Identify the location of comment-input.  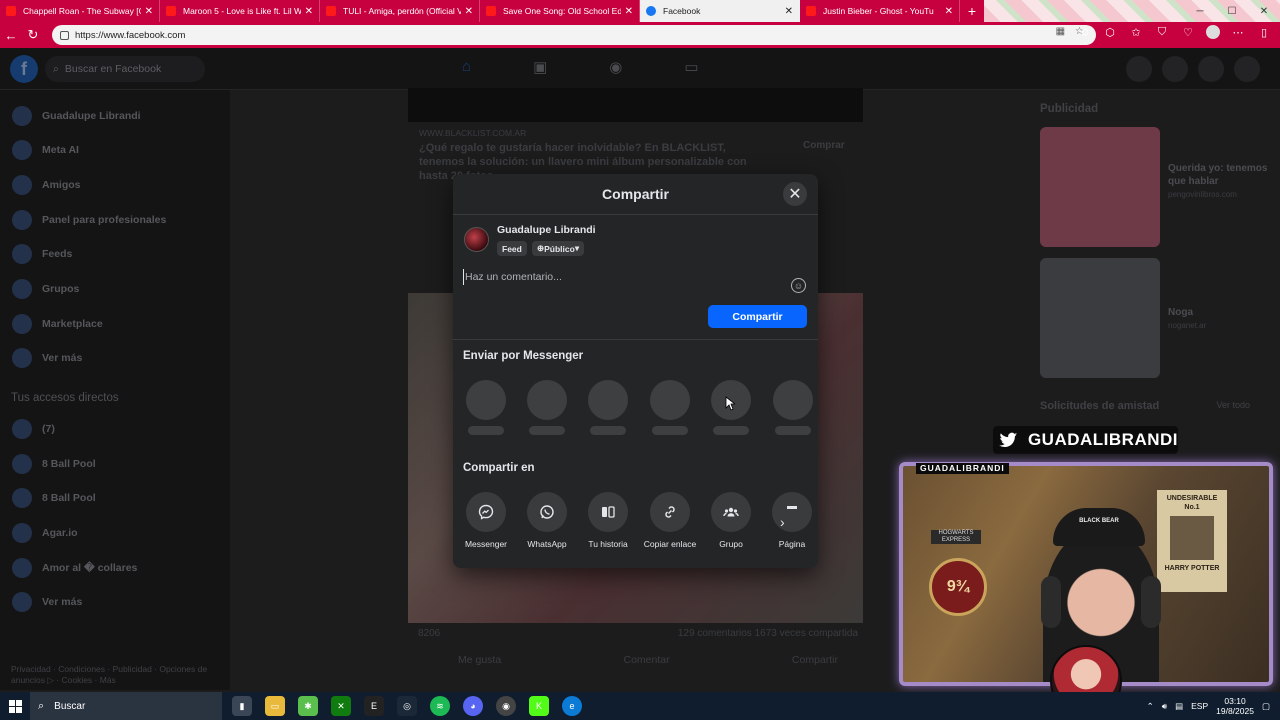
(628, 277).